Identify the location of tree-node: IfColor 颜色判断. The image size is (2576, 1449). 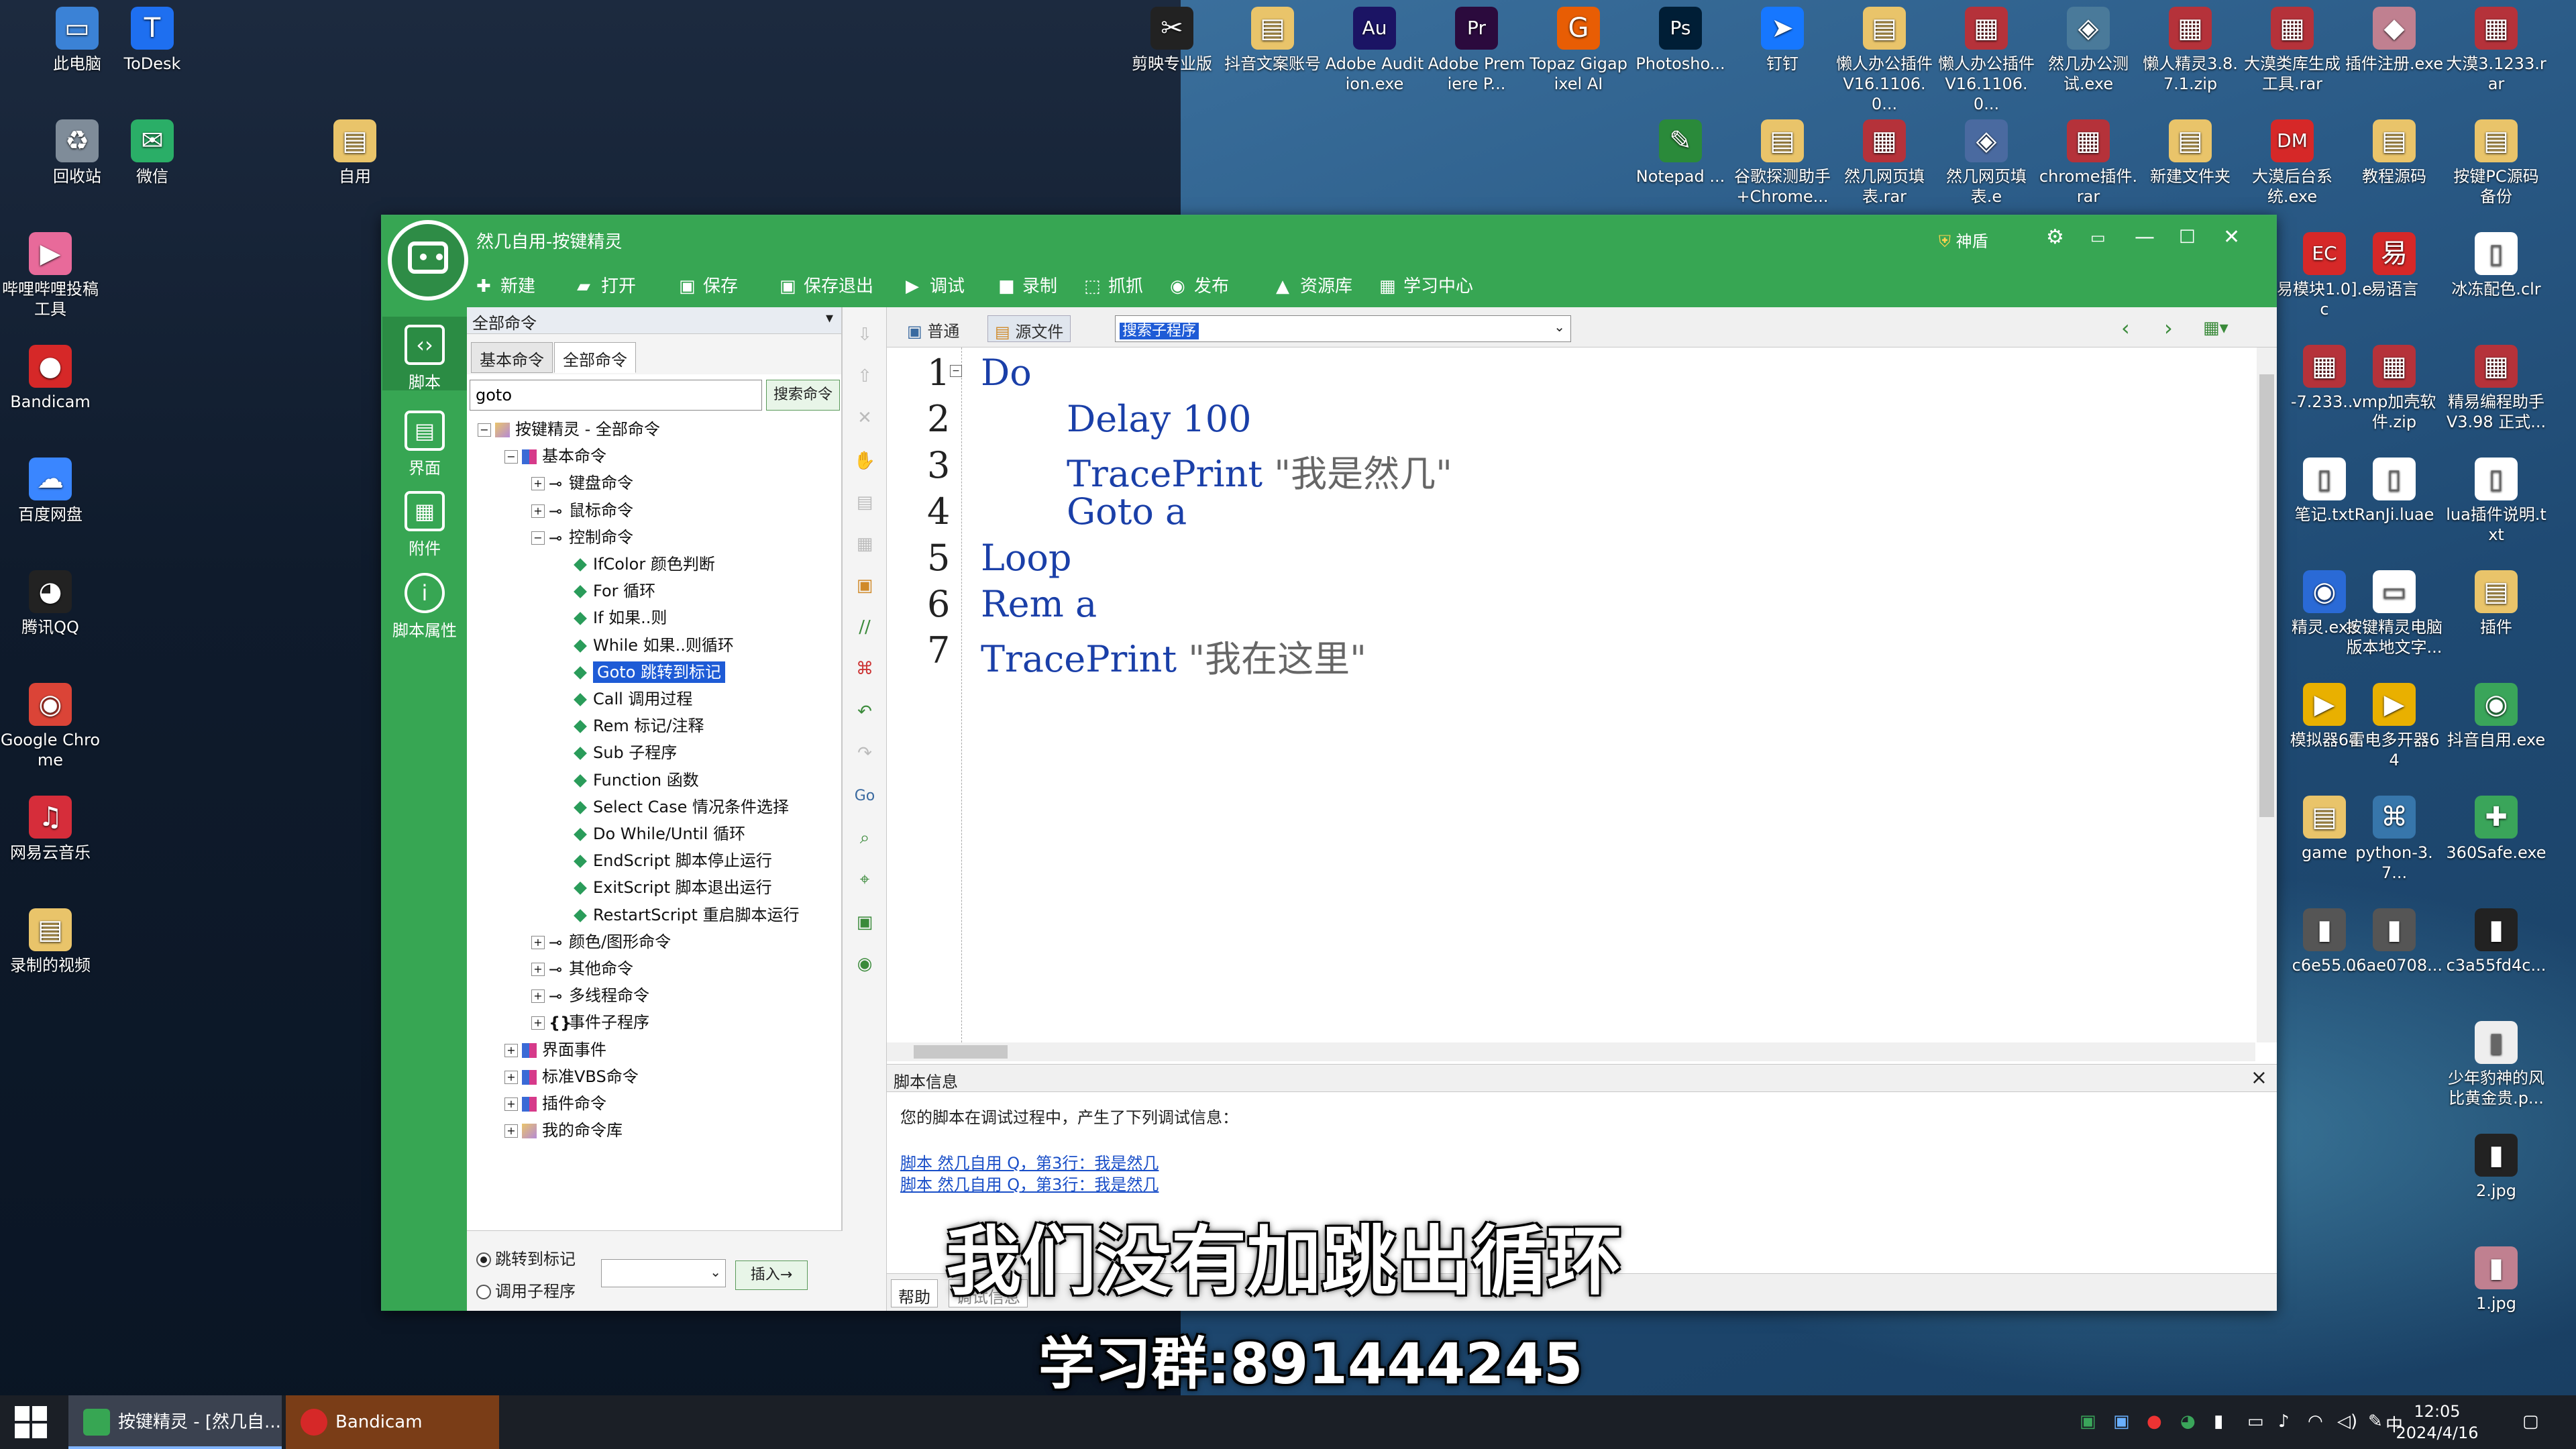
(643, 564).